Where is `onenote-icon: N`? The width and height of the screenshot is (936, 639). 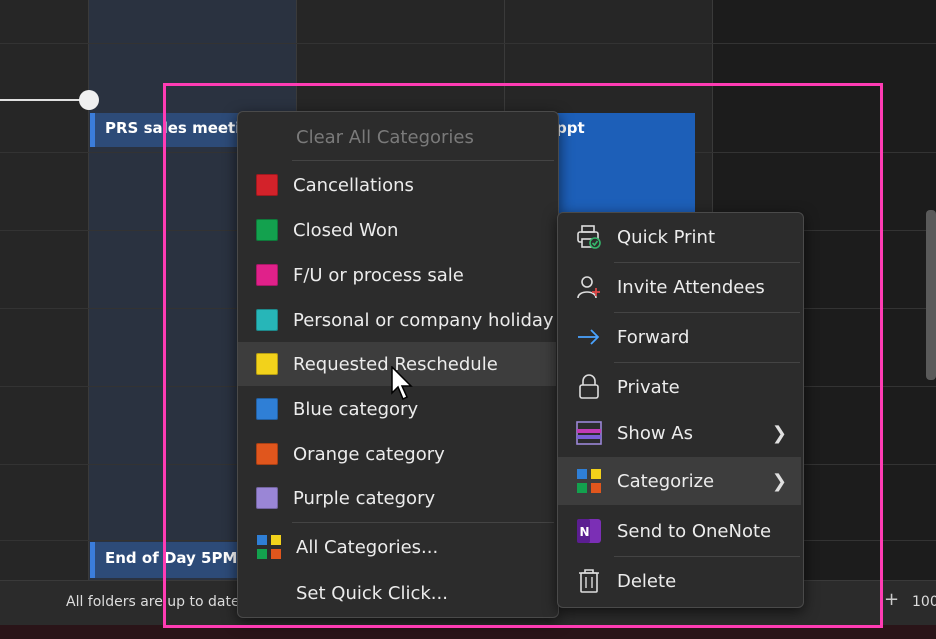 onenote-icon: N is located at coordinates (589, 531).